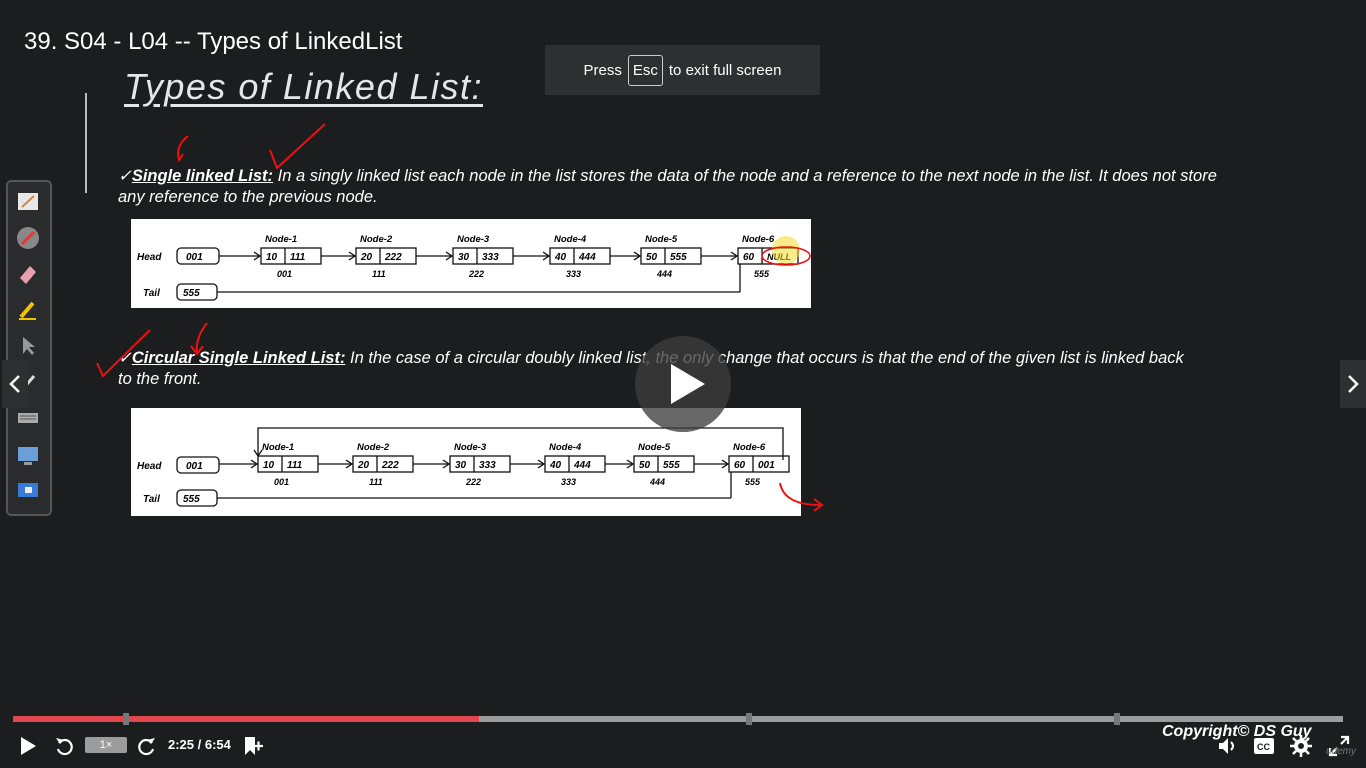  I want to click on annotation-toolbar, so click(29, 348).